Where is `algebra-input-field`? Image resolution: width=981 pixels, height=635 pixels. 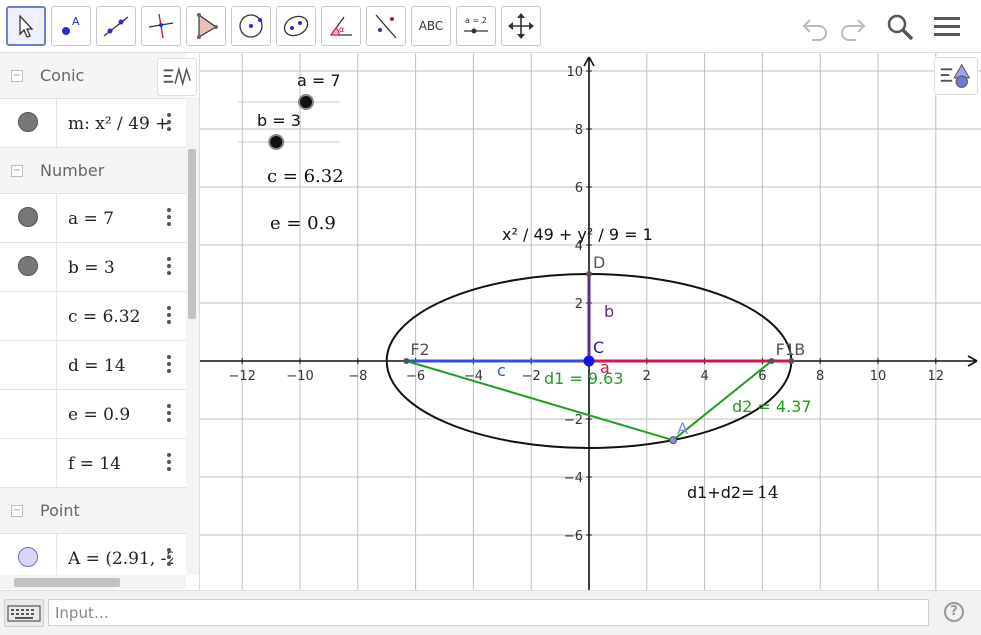
algebra-input-field is located at coordinates (488, 612).